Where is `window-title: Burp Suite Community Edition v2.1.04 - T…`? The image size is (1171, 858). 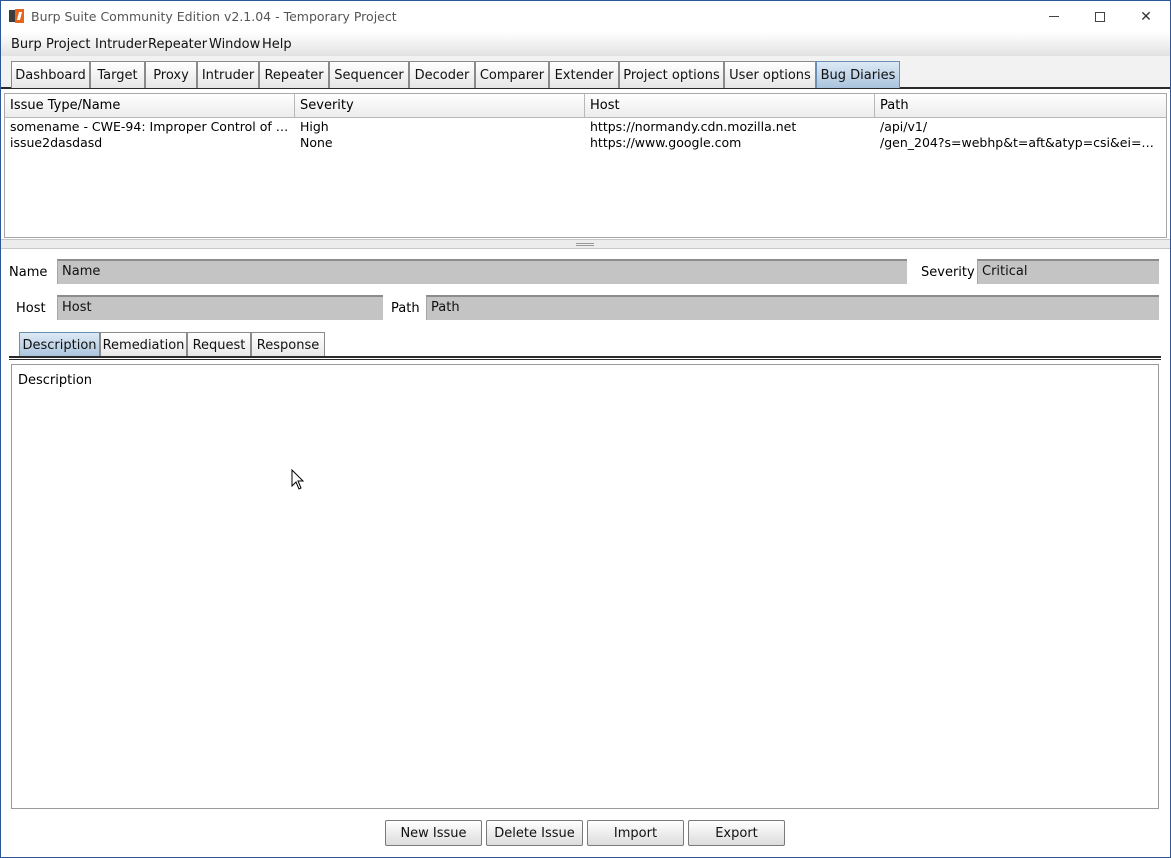 window-title: Burp Suite Community Edition v2.1.04 - T… is located at coordinates (214, 16).